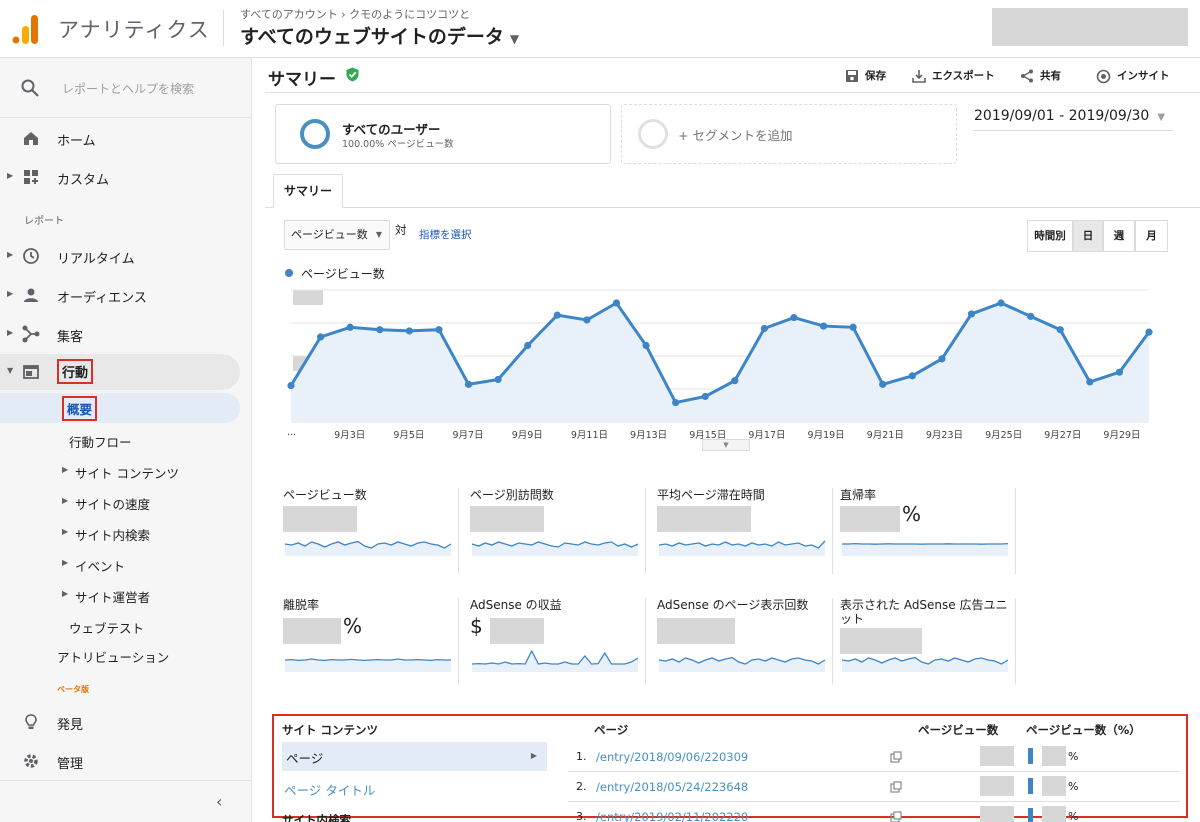 The height and width of the screenshot is (822, 1200). I want to click on scorecard: AdSense の収益 $, so click(558, 641).